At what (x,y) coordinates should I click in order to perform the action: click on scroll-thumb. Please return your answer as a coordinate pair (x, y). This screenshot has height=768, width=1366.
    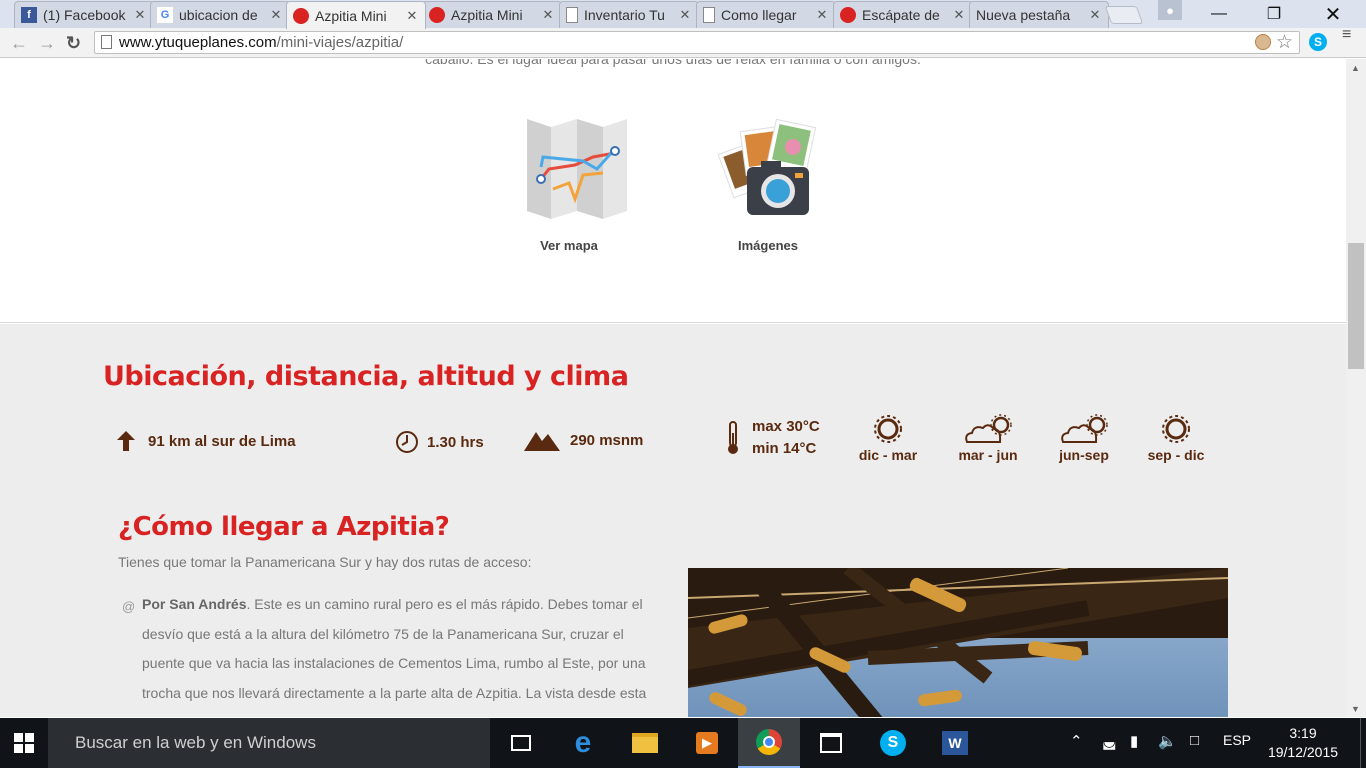
    Looking at the image, I should click on (1356, 306).